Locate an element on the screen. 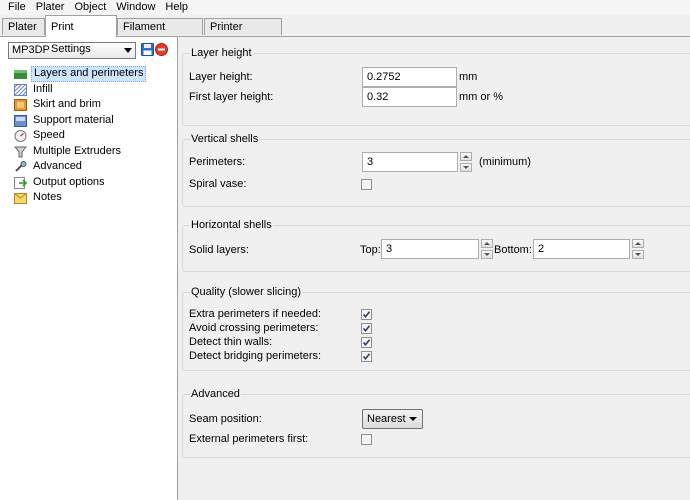  extra-perimeters-label: Extra perimeters if needed: is located at coordinates (255, 314).